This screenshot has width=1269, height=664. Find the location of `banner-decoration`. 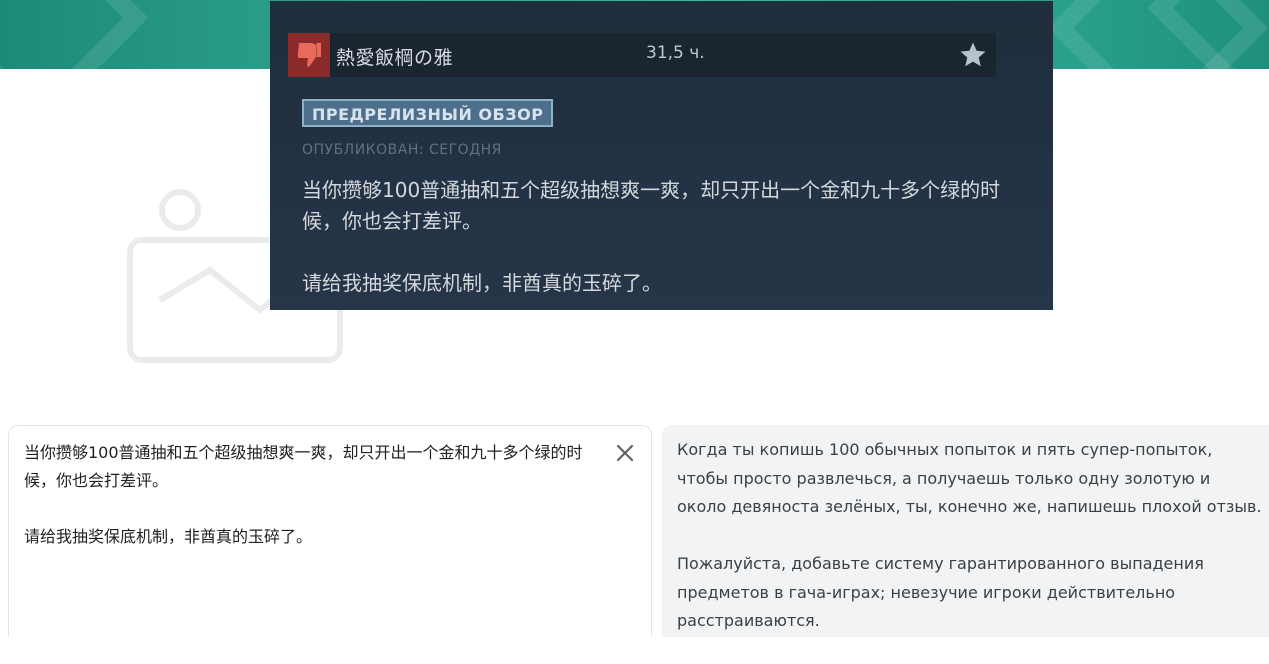

banner-decoration is located at coordinates (74, 34).